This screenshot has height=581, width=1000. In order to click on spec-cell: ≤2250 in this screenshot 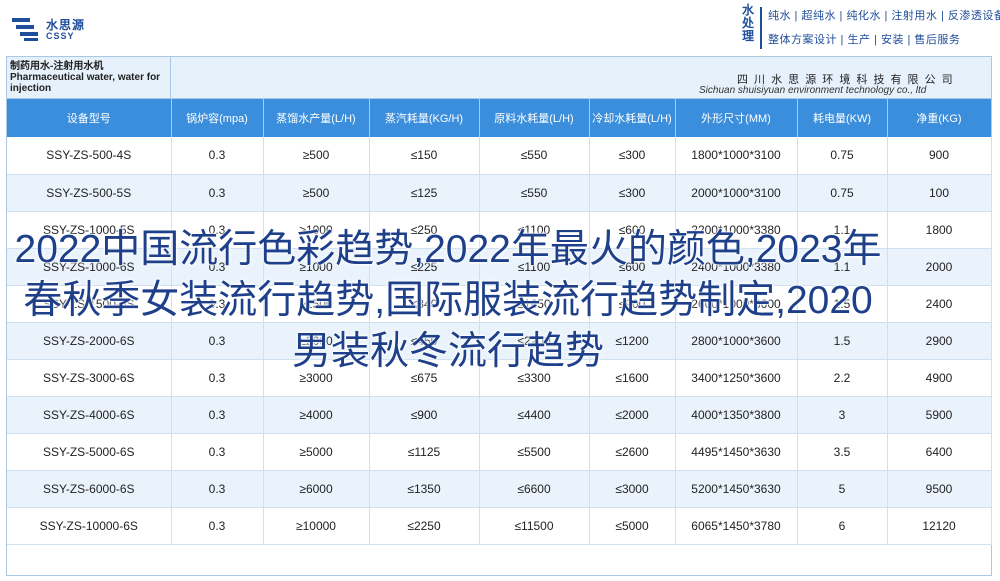, I will do `click(424, 526)`.